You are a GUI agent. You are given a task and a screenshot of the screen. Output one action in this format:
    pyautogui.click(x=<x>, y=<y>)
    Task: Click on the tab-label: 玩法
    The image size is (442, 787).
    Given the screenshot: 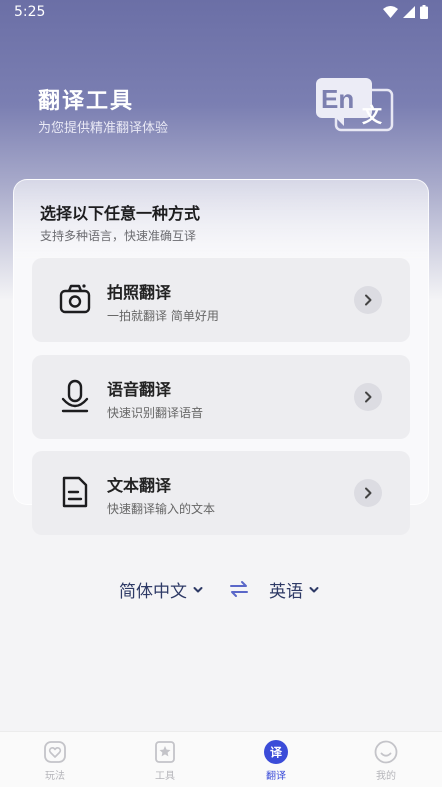 What is the action you would take?
    pyautogui.click(x=55, y=776)
    